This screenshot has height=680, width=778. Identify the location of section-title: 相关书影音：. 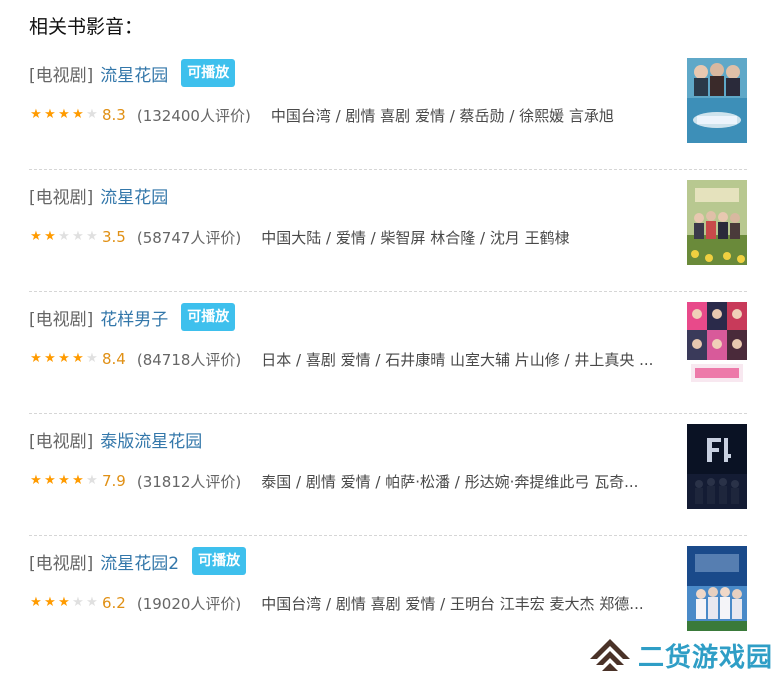
(86, 27).